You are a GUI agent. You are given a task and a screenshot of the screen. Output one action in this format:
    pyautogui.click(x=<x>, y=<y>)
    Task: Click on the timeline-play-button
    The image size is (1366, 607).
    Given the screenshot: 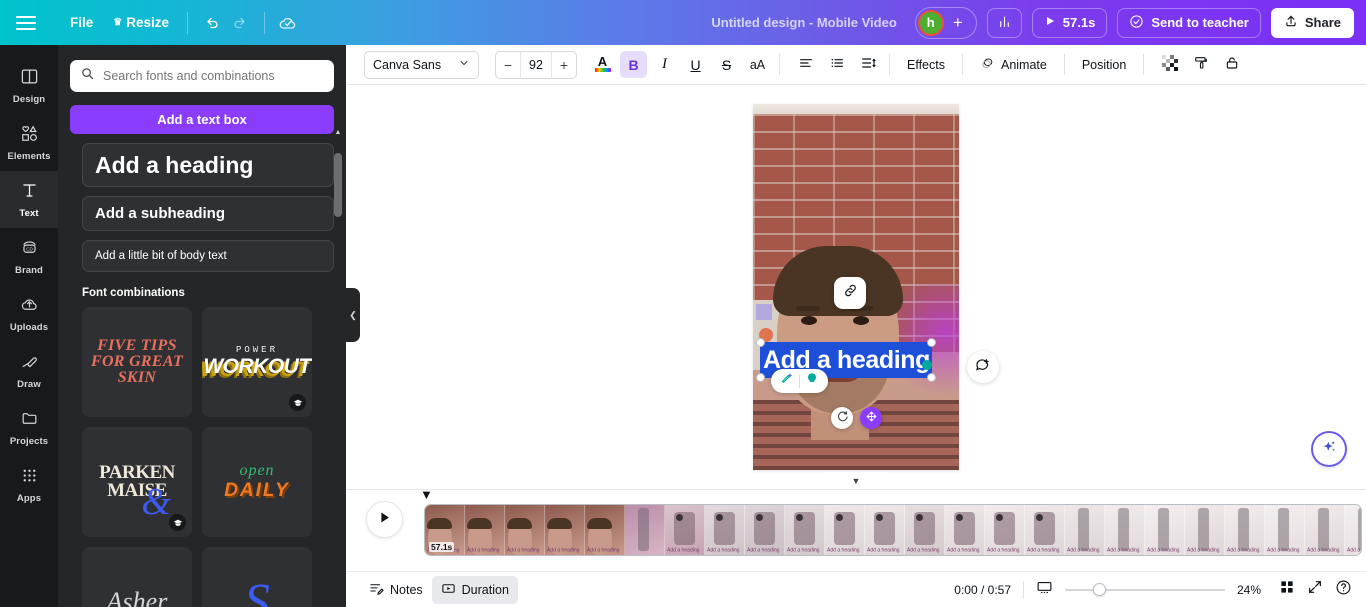 What is the action you would take?
    pyautogui.click(x=384, y=519)
    